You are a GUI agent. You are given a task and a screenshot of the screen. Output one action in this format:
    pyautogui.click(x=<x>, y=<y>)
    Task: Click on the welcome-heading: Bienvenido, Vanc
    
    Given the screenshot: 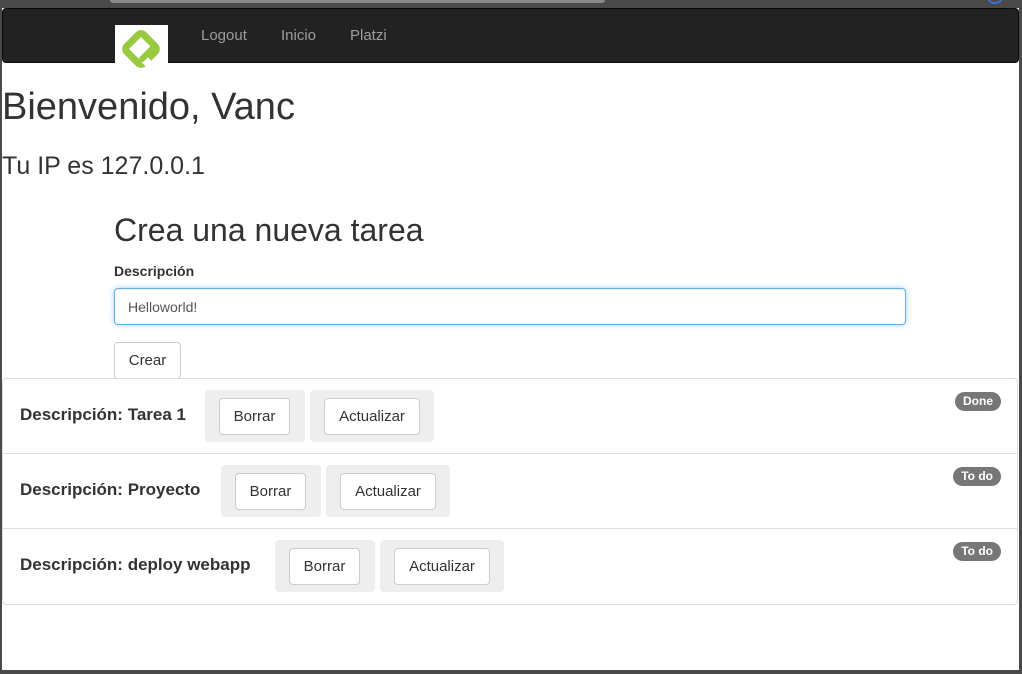 What is the action you would take?
    pyautogui.click(x=148, y=107)
    